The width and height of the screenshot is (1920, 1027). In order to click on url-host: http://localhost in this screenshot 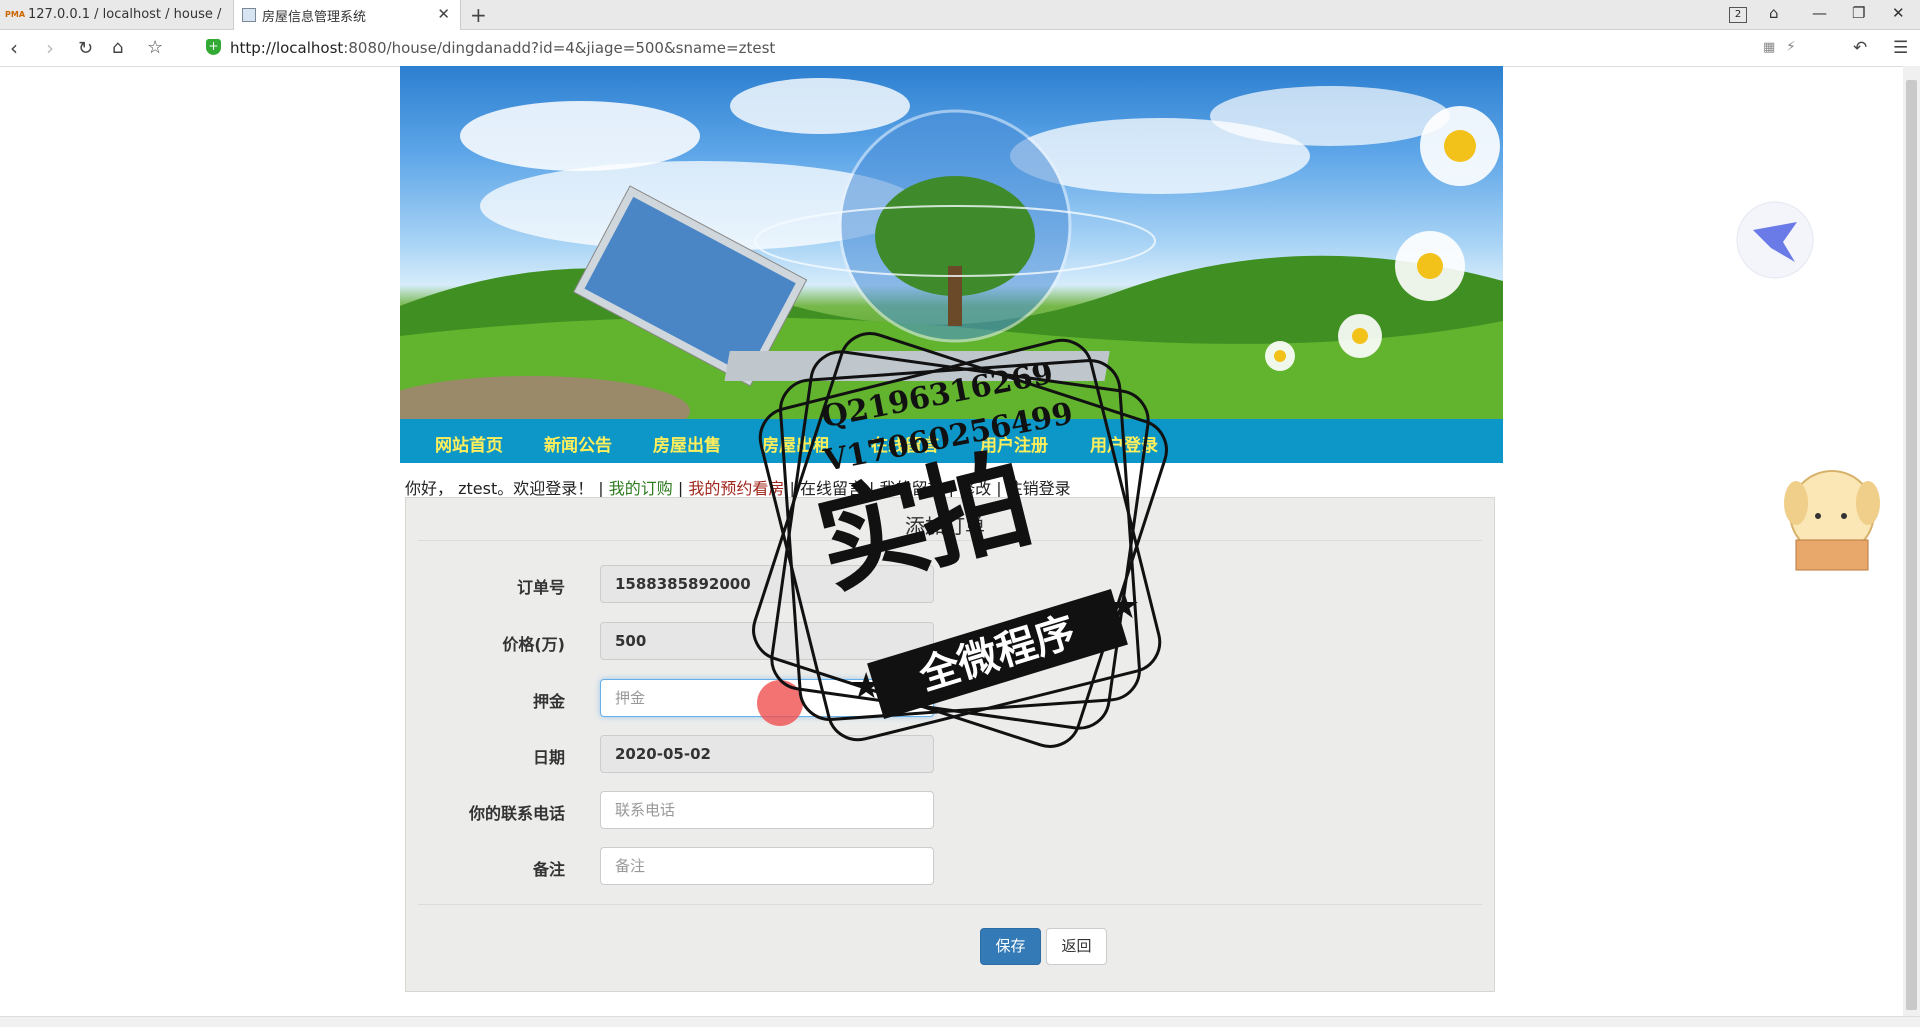, I will do `click(287, 48)`.